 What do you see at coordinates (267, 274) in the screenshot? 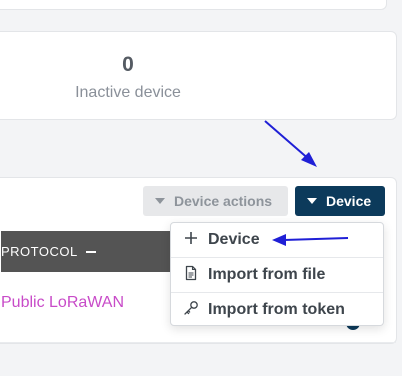
I see `menu-item-import-file-label: Import from file` at bounding box center [267, 274].